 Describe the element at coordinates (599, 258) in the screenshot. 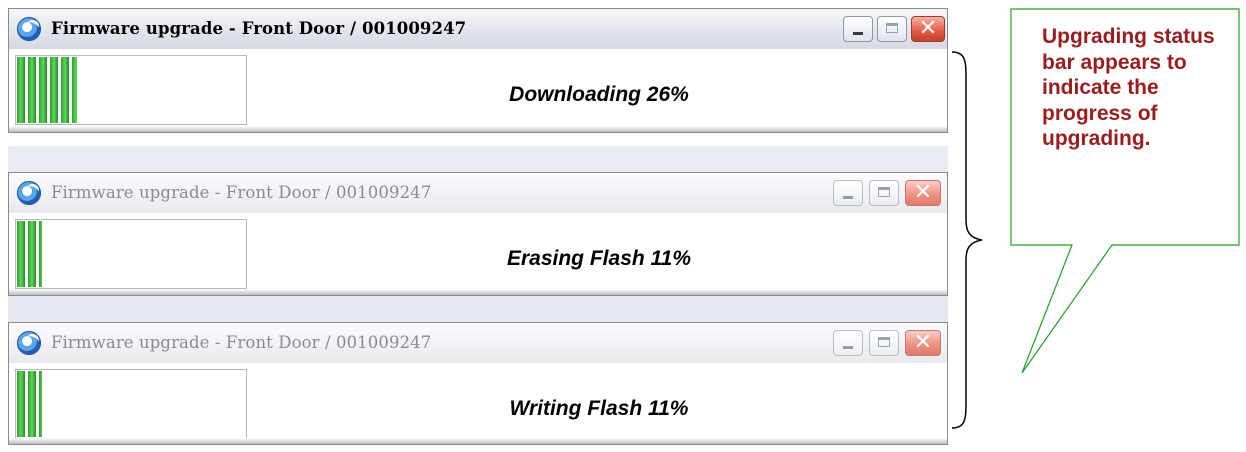

I see `status-text: Erasing Flash 11%` at that location.